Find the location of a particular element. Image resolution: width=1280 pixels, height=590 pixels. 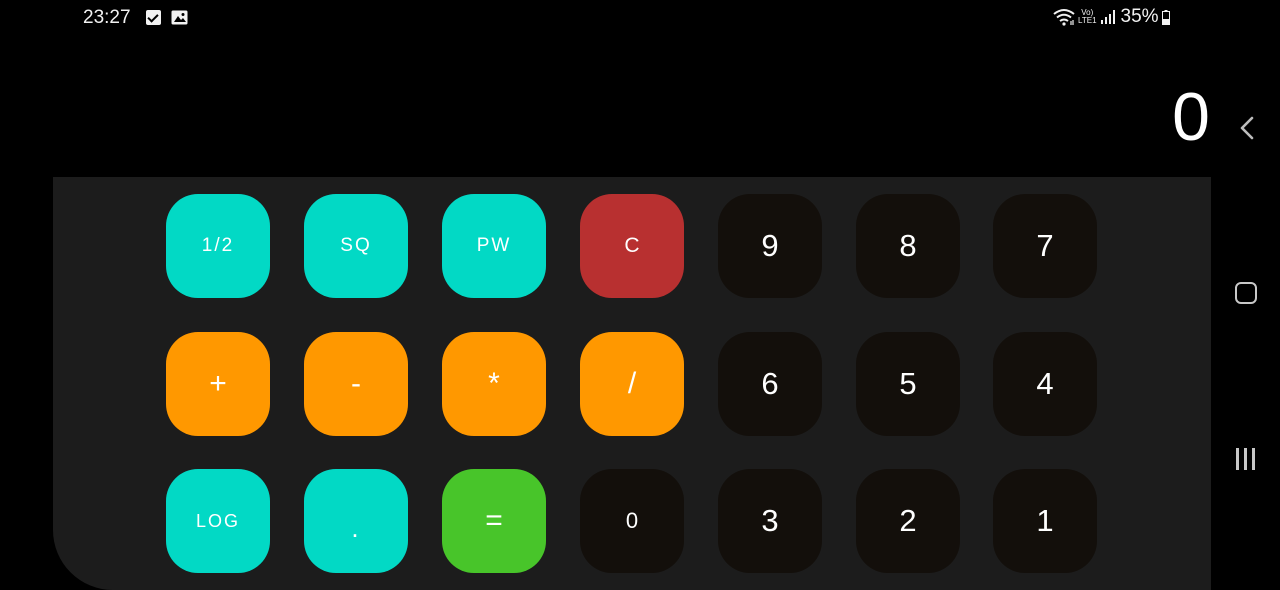

digit-5-button: 5 is located at coordinates (908, 384).